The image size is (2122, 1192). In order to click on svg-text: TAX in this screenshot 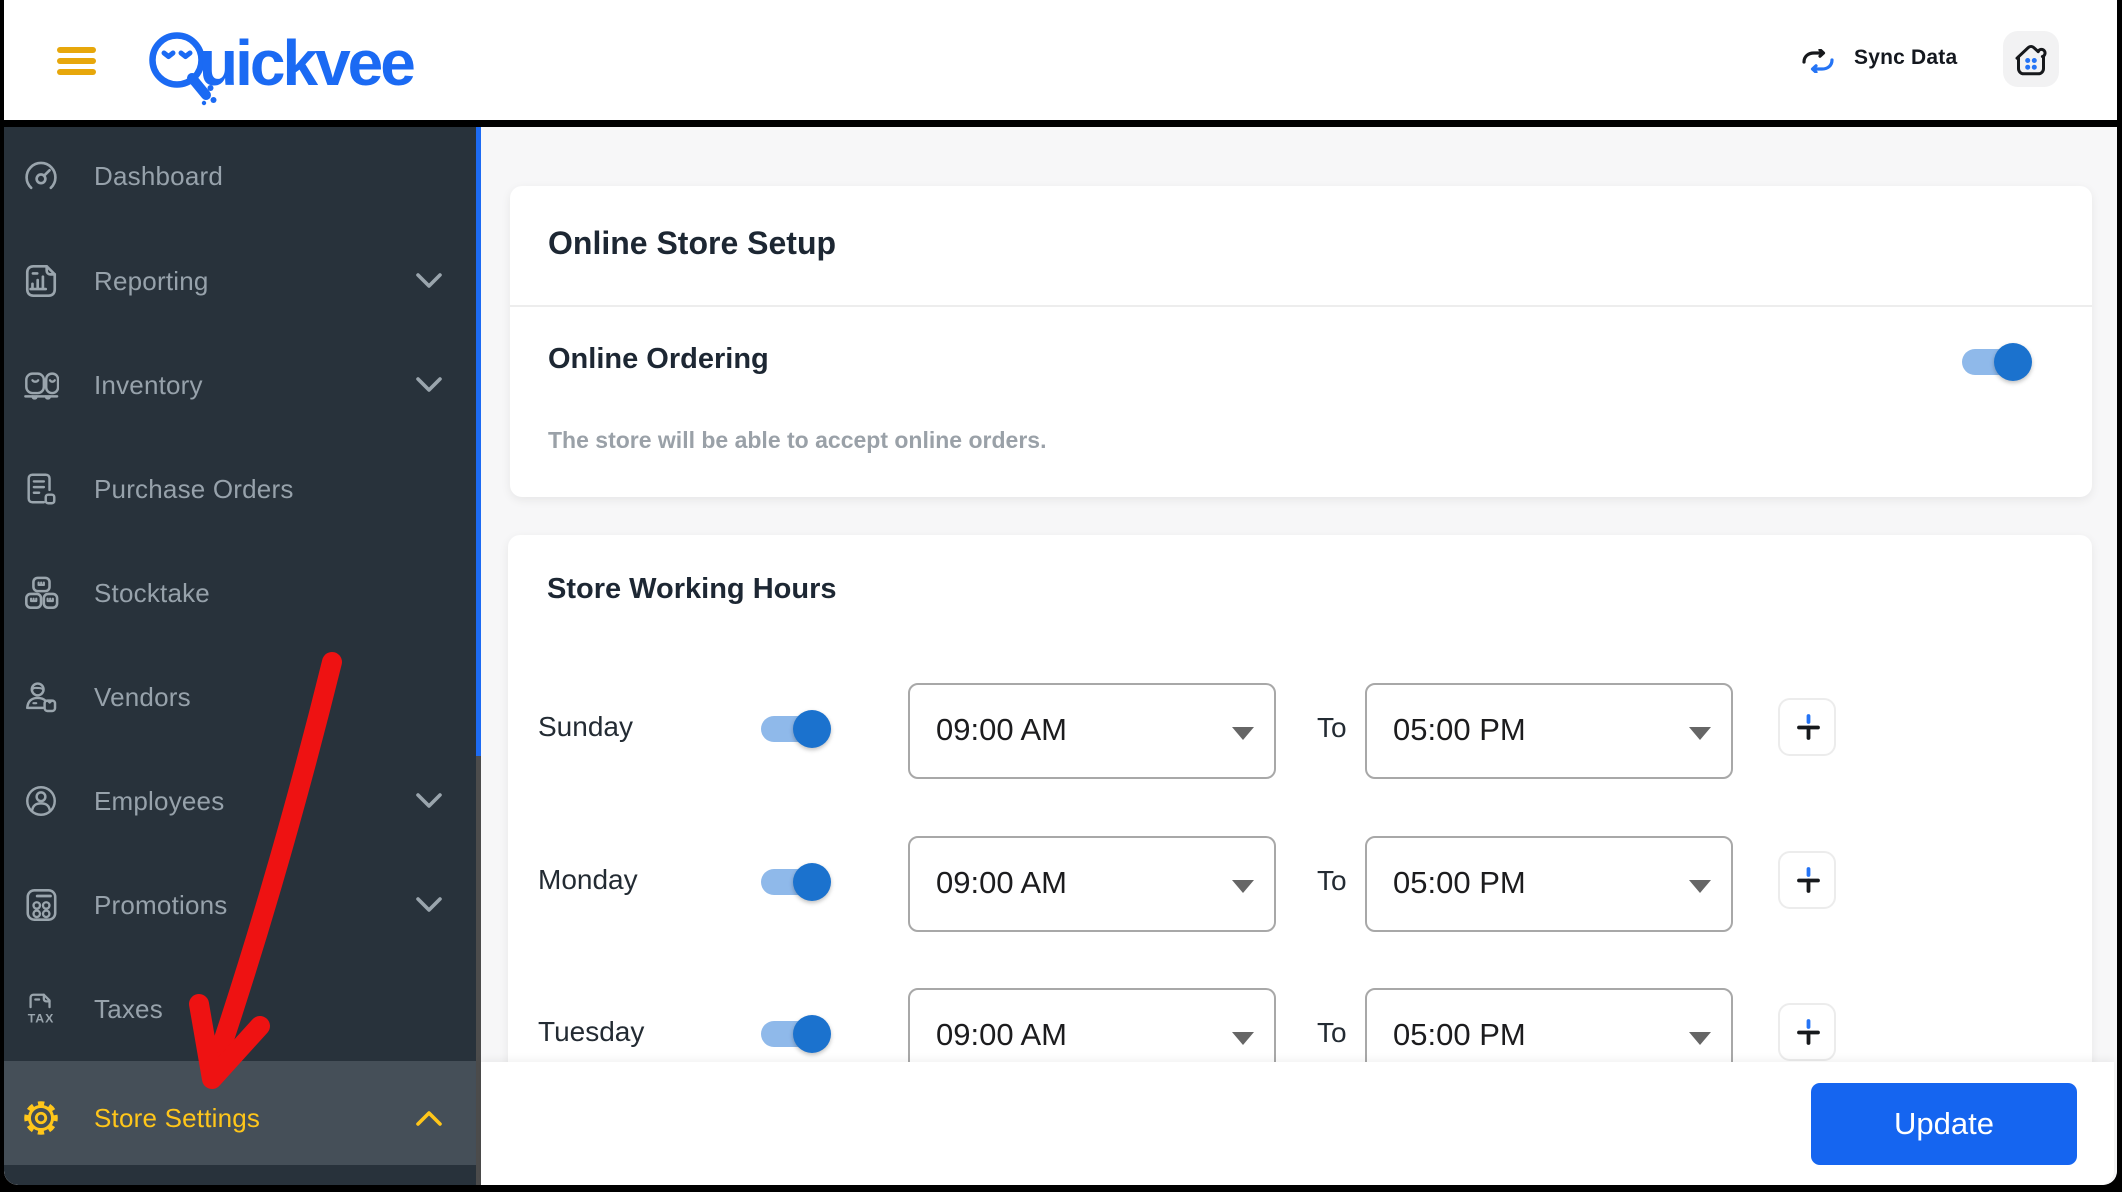, I will do `click(41, 1018)`.